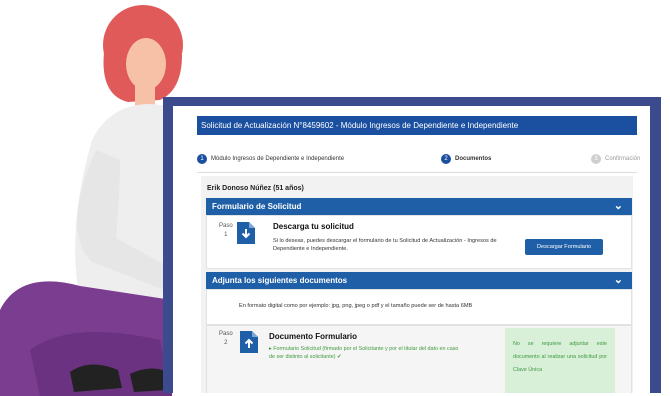 The width and height of the screenshot is (670, 396). What do you see at coordinates (255, 188) in the screenshot?
I see `user-name: Erik Donoso Núñez (51 años)` at bounding box center [255, 188].